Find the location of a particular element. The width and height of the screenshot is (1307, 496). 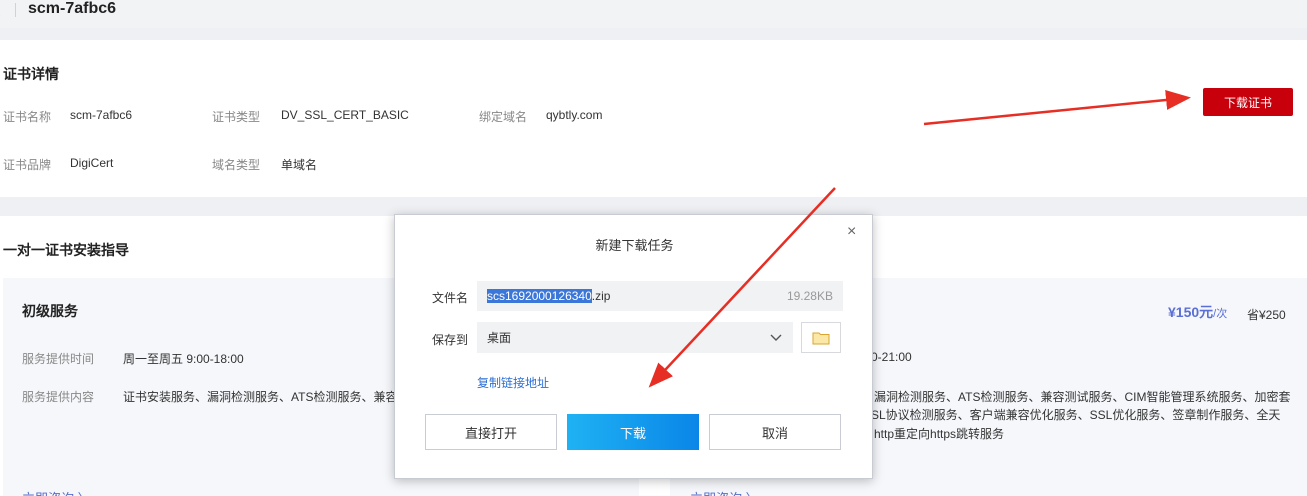

dialog-title: 新建下载任务 is located at coordinates (634, 245).